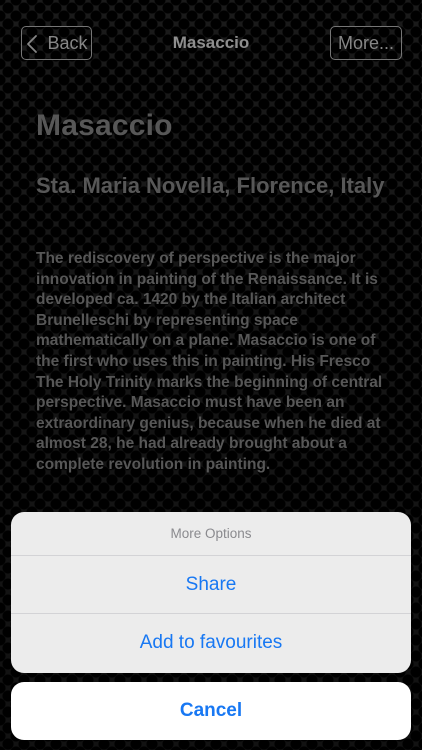 The width and height of the screenshot is (422, 750). I want to click on cancel-button: Cancel, so click(211, 711).